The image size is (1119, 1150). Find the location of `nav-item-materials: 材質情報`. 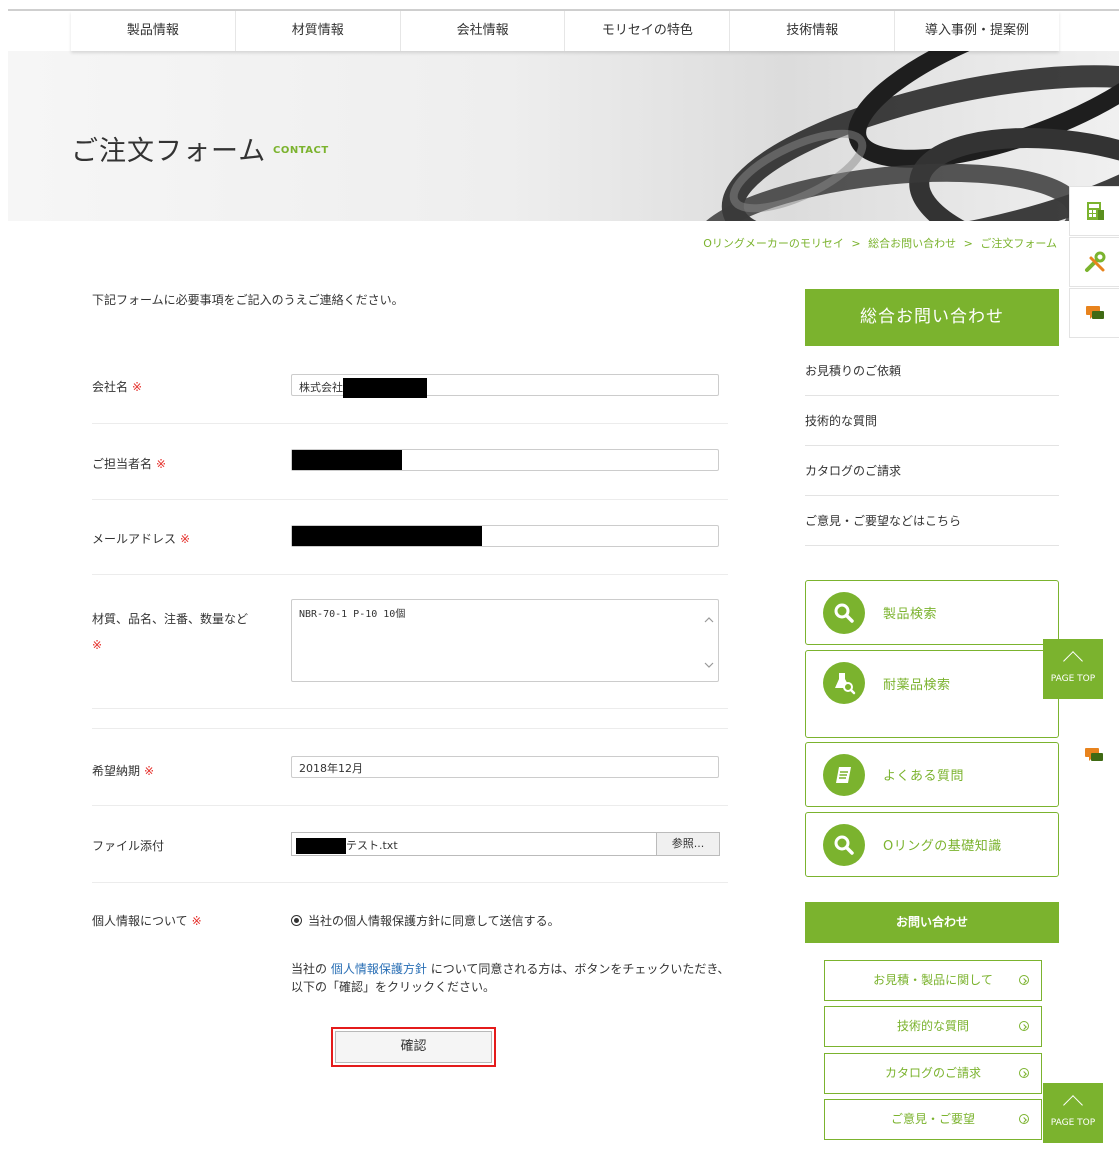

nav-item-materials: 材質情報 is located at coordinates (318, 31).